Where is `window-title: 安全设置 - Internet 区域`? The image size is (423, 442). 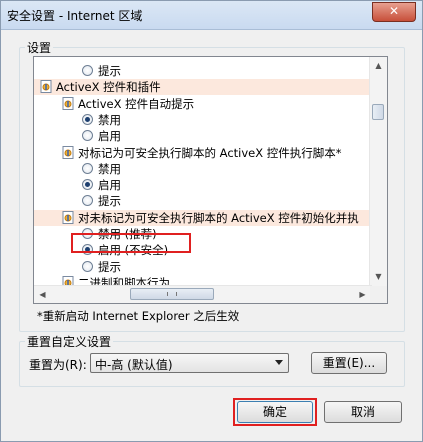 window-title: 安全设置 - Internet 区域 is located at coordinates (75, 16).